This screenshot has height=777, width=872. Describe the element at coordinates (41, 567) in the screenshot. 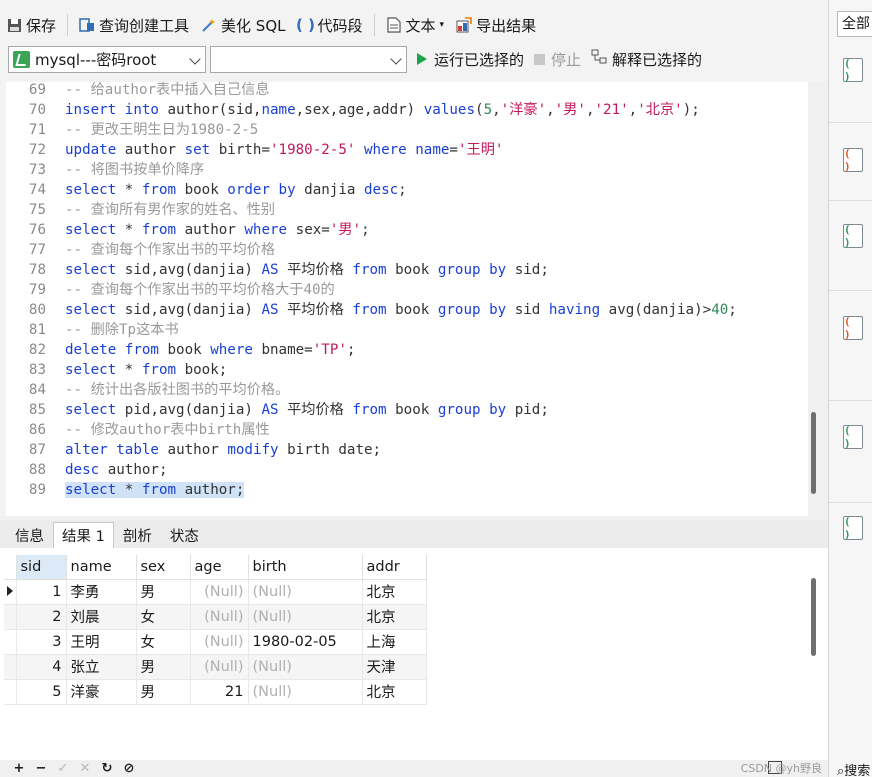

I see `column-header: sid` at that location.